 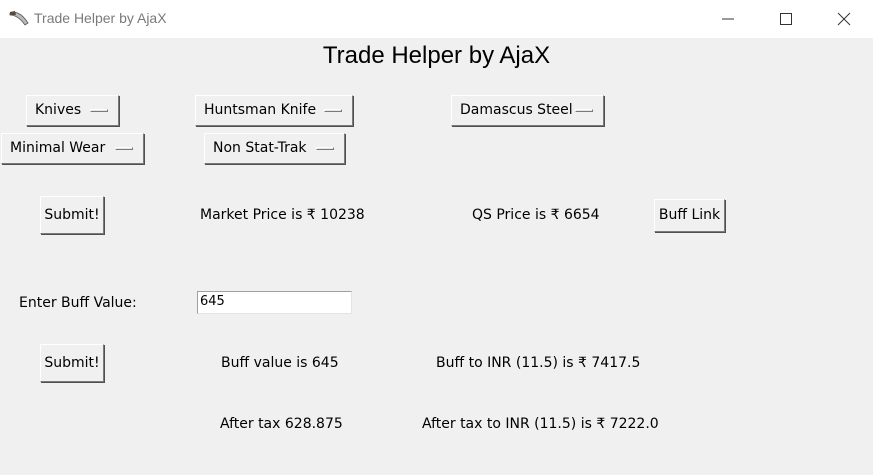 I want to click on minimize-icon, so click(x=728, y=19).